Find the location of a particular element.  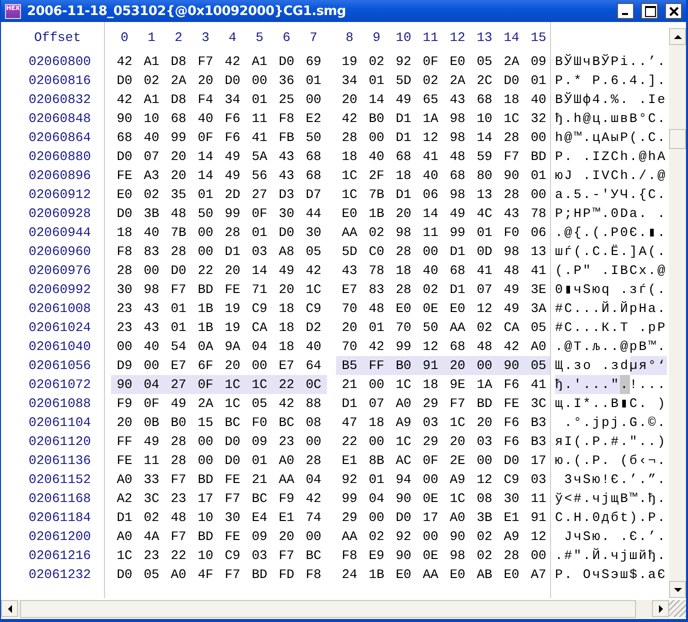

hex-byte: 20 is located at coordinates (125, 423).